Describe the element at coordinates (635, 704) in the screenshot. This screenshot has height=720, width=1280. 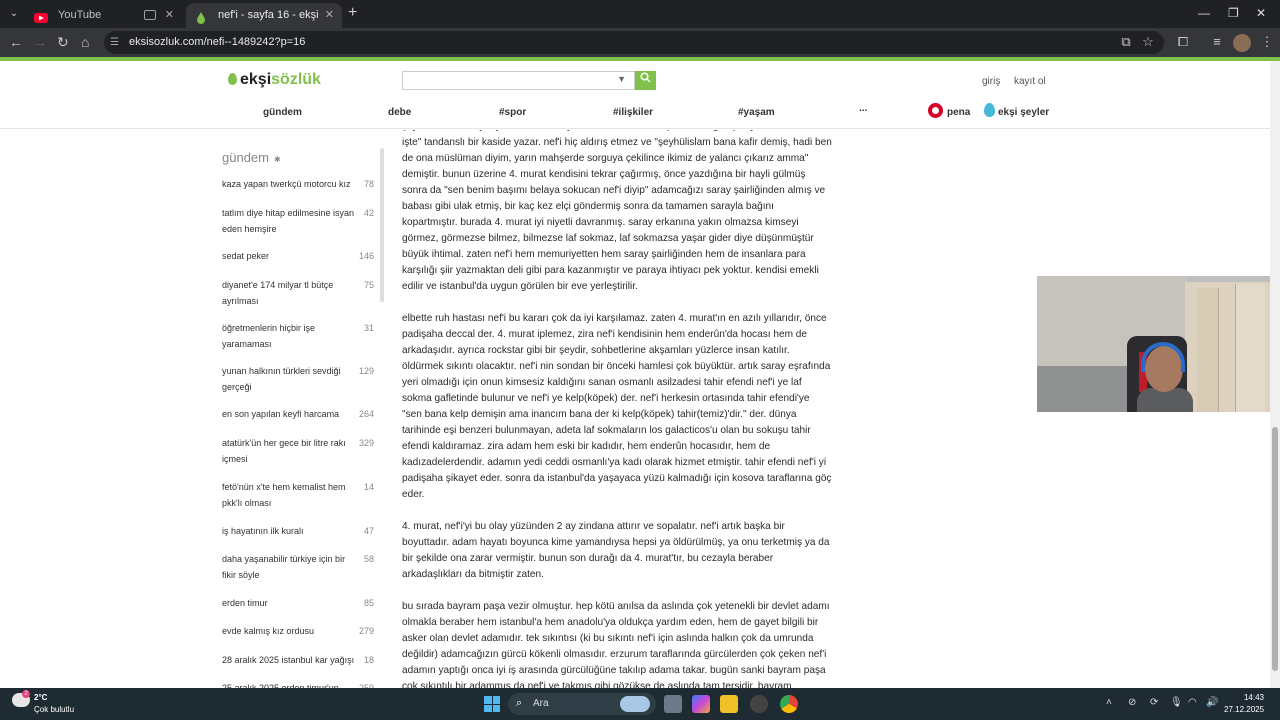
I see `search-highlight-icon` at that location.